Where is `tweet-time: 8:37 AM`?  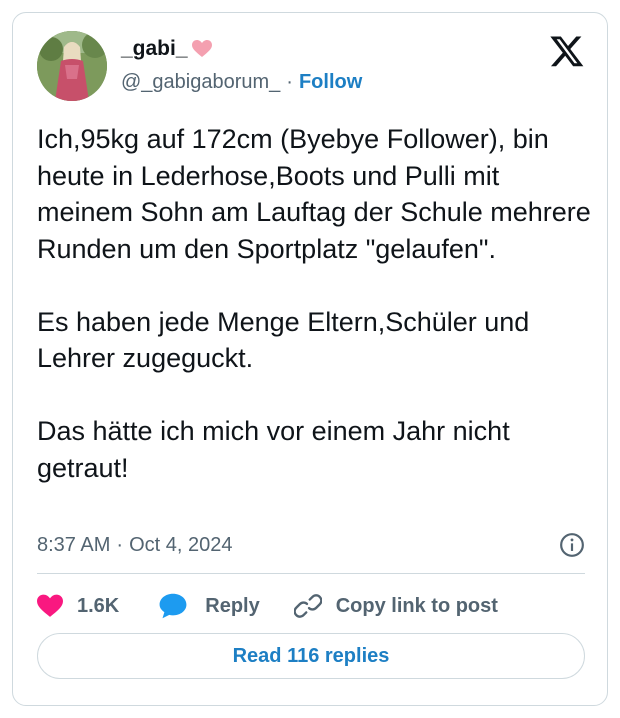 tweet-time: 8:37 AM is located at coordinates (73, 545).